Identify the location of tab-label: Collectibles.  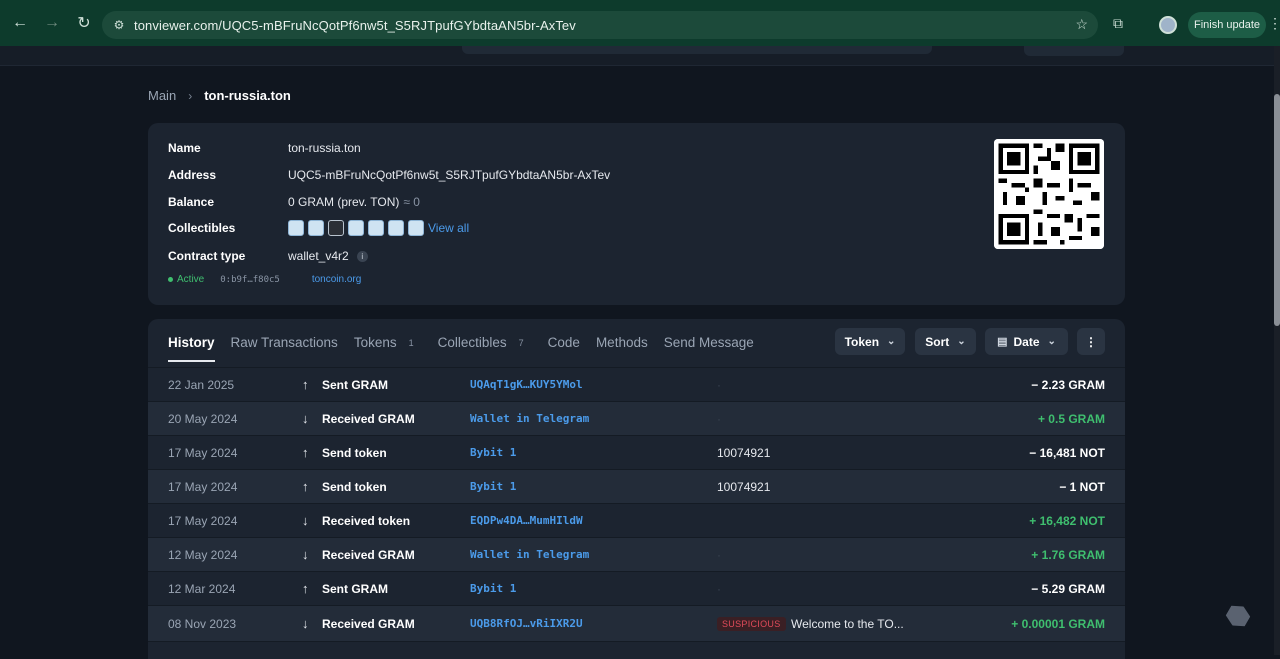
(472, 342).